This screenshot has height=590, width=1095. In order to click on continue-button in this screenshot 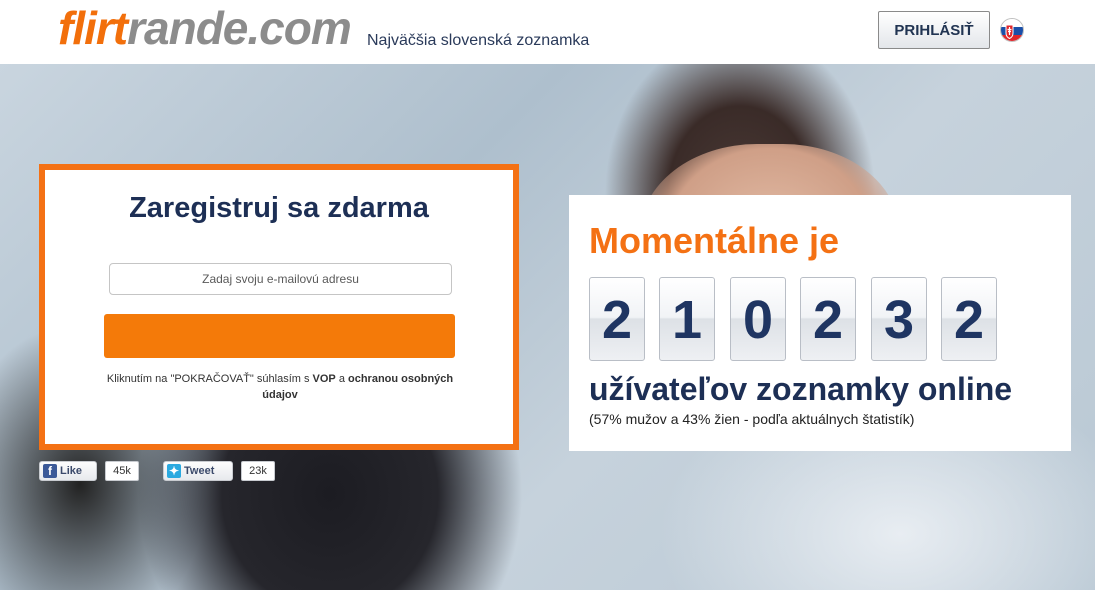, I will do `click(279, 336)`.